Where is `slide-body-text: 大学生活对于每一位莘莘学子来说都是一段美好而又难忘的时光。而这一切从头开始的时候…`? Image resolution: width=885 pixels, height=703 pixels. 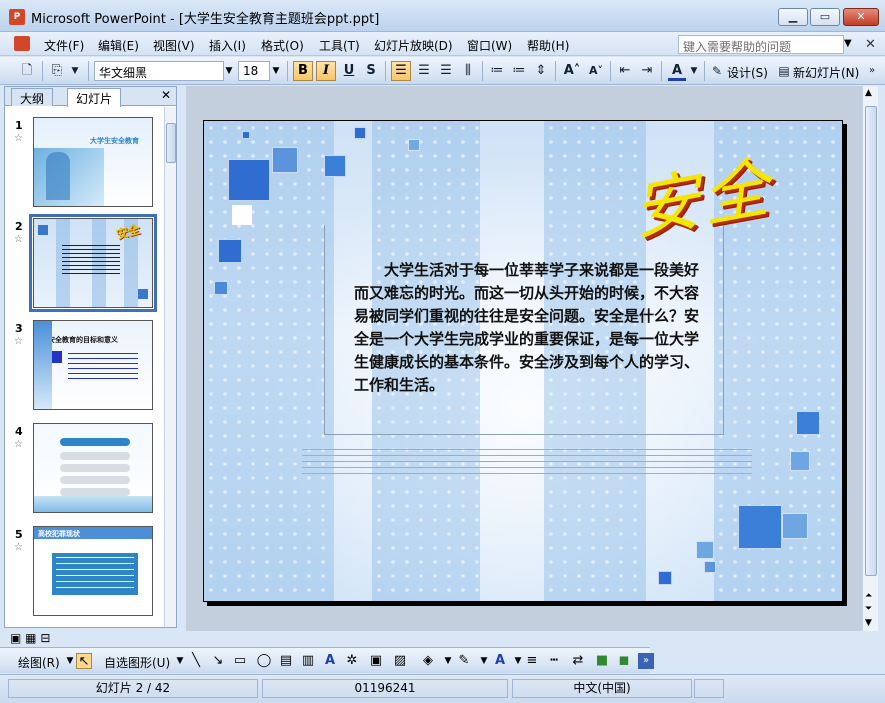 slide-body-text: 大学生活对于每一位莘莘学子来说都是一段美好而又难忘的时光。而这一切从头开始的时候… is located at coordinates (531, 328).